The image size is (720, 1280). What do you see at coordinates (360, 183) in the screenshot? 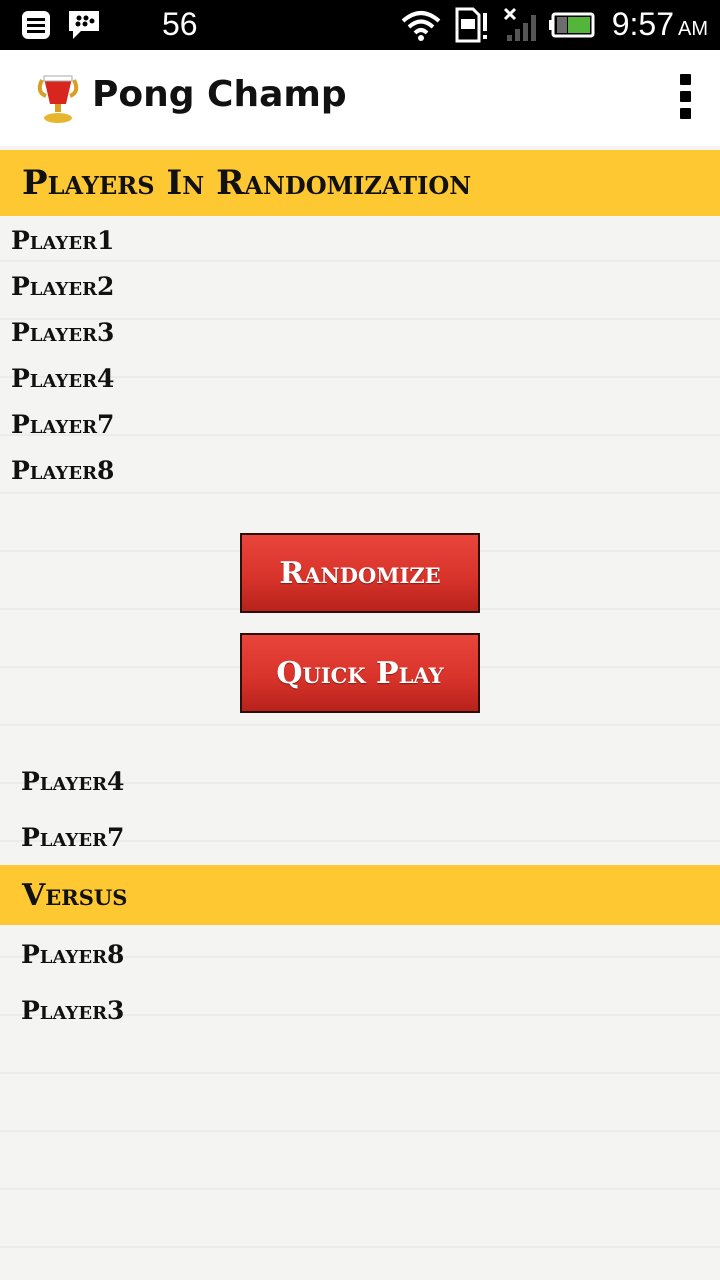
I see `players-header: Players In Randomization` at bounding box center [360, 183].